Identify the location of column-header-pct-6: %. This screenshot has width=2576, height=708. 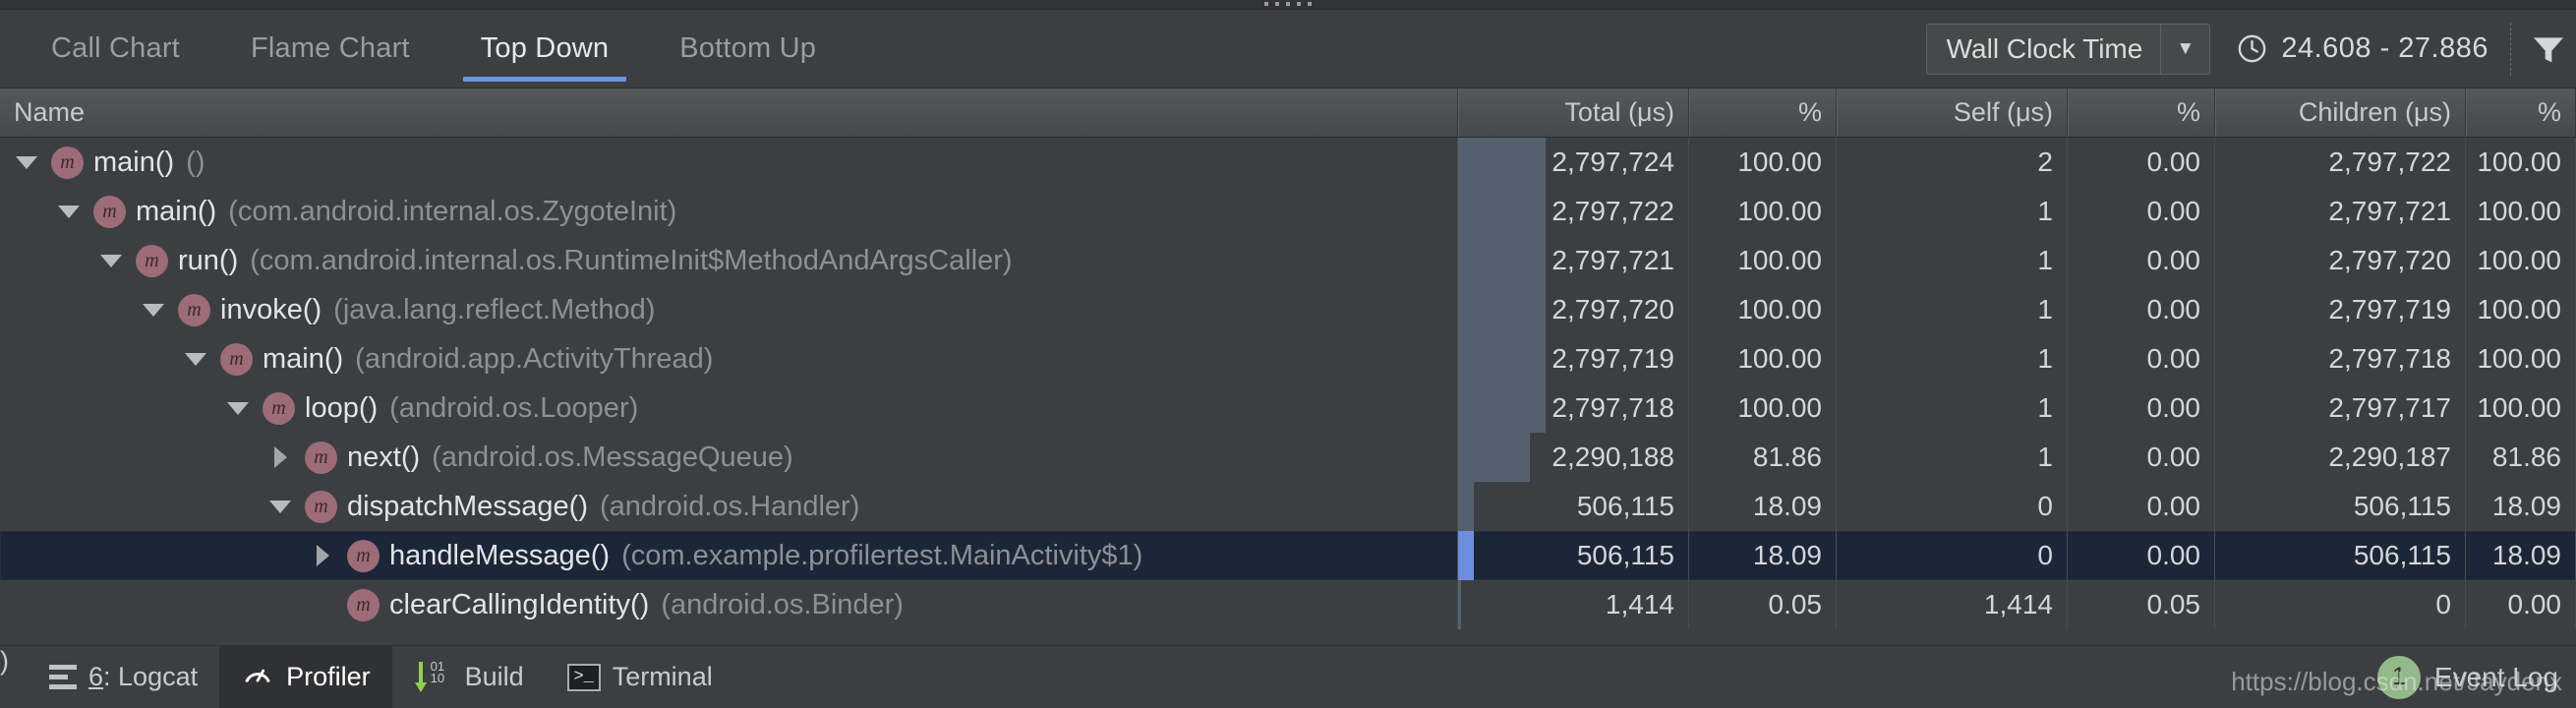
(2521, 112).